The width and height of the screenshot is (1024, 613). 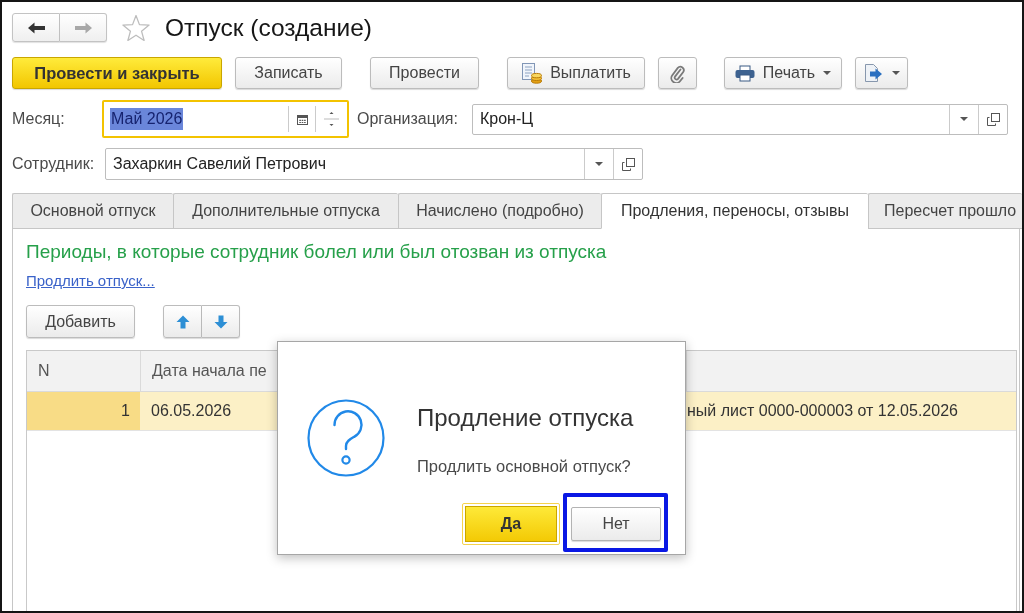 What do you see at coordinates (525, 418) in the screenshot?
I see `dialog-title: Продление отпуска` at bounding box center [525, 418].